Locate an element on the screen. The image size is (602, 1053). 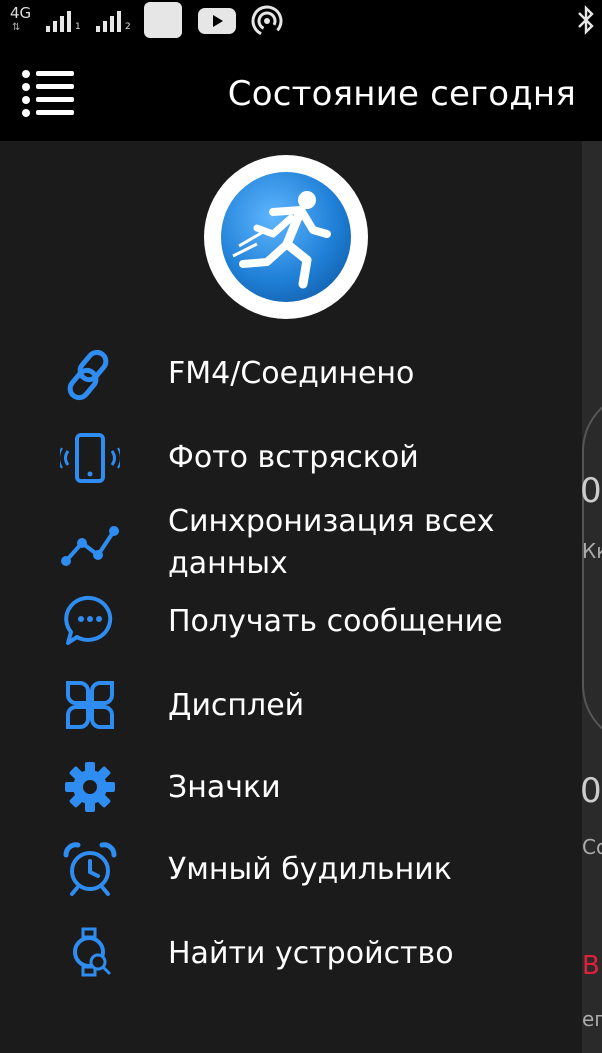
drawer-item-label: Значки is located at coordinates (224, 787).